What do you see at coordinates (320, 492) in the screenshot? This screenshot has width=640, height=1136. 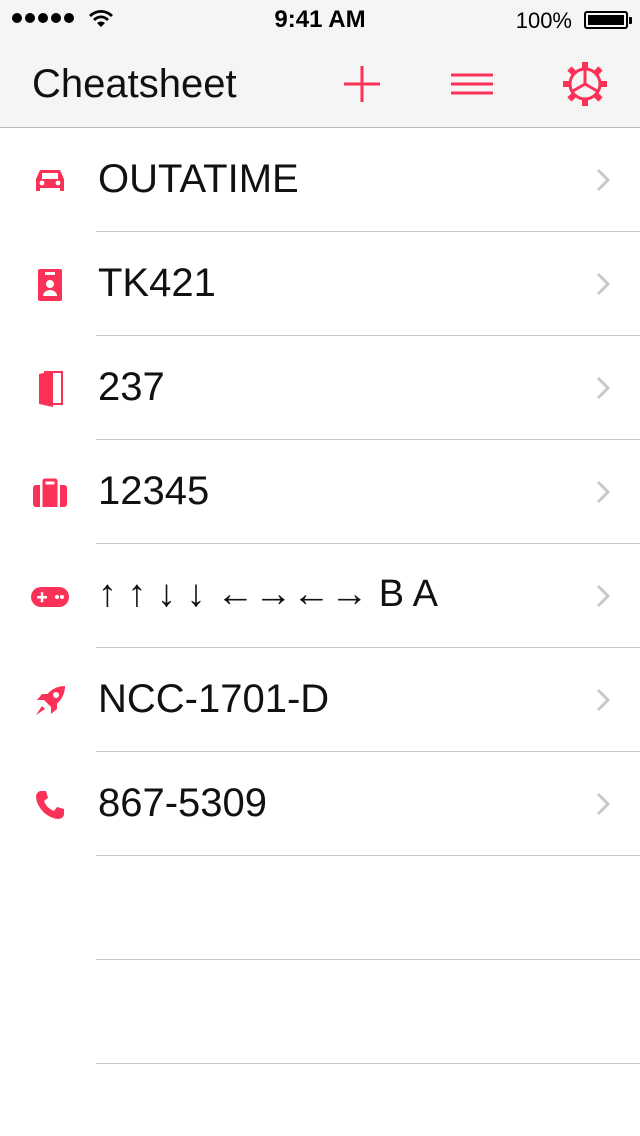 I see `list-item: 12345` at bounding box center [320, 492].